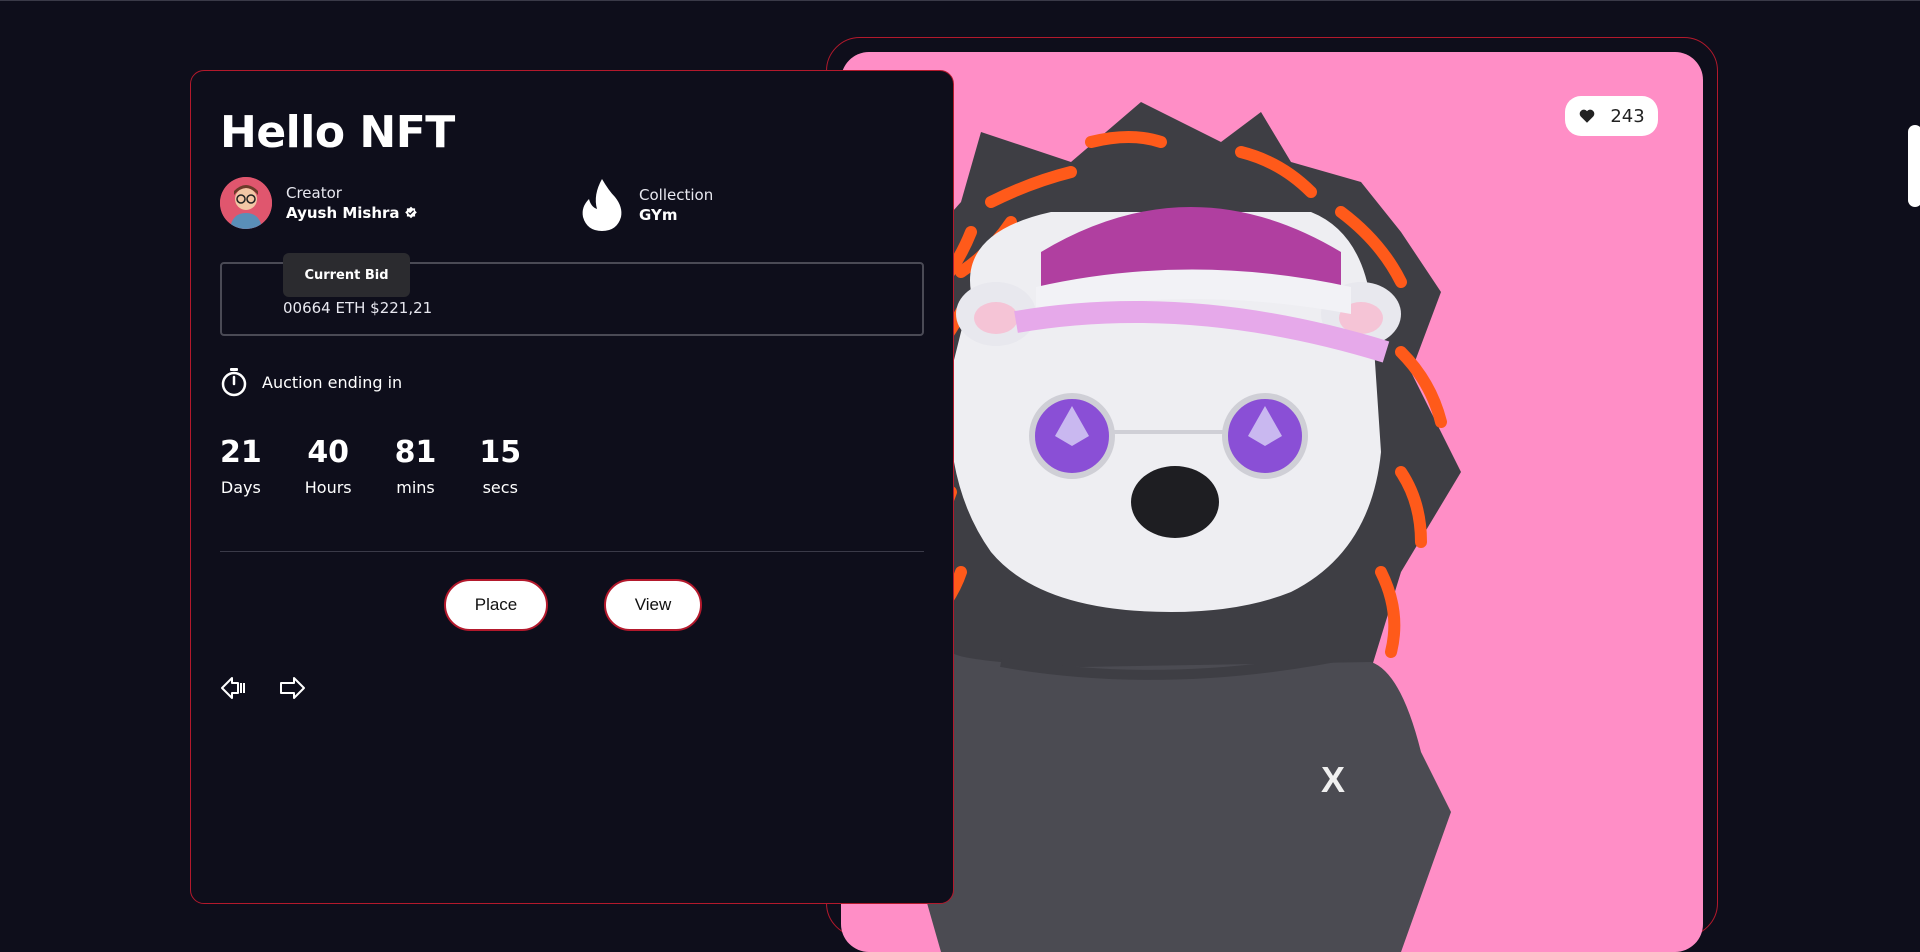 The height and width of the screenshot is (952, 1920). What do you see at coordinates (343, 213) in the screenshot?
I see `creator-name: Ayush Mishra` at bounding box center [343, 213].